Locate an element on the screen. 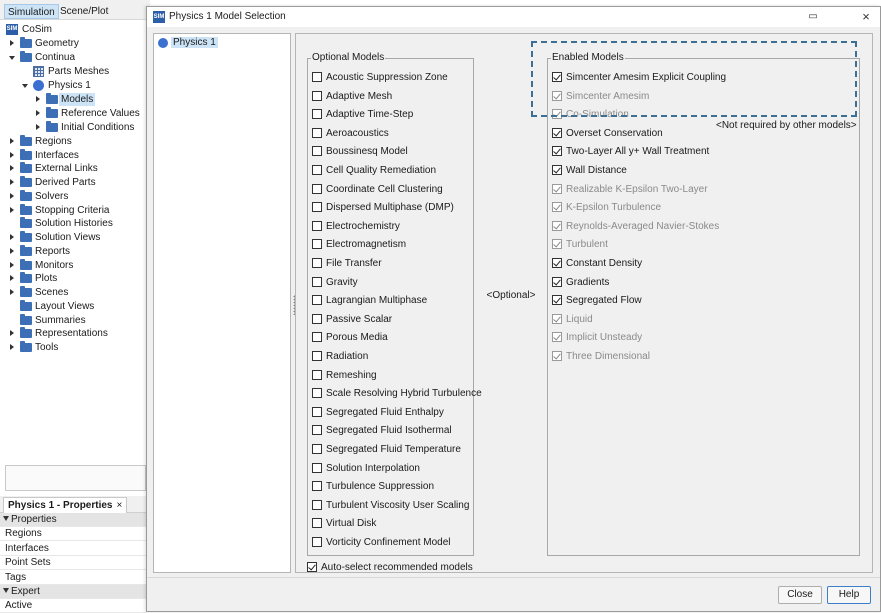 The width and height of the screenshot is (881, 613). property-row-active: Active is located at coordinates (73, 606).